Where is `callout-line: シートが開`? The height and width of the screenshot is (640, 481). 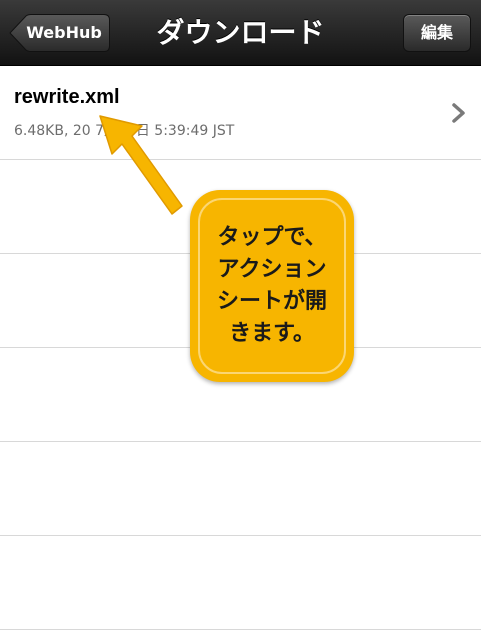
callout-line: シートが開 is located at coordinates (271, 301).